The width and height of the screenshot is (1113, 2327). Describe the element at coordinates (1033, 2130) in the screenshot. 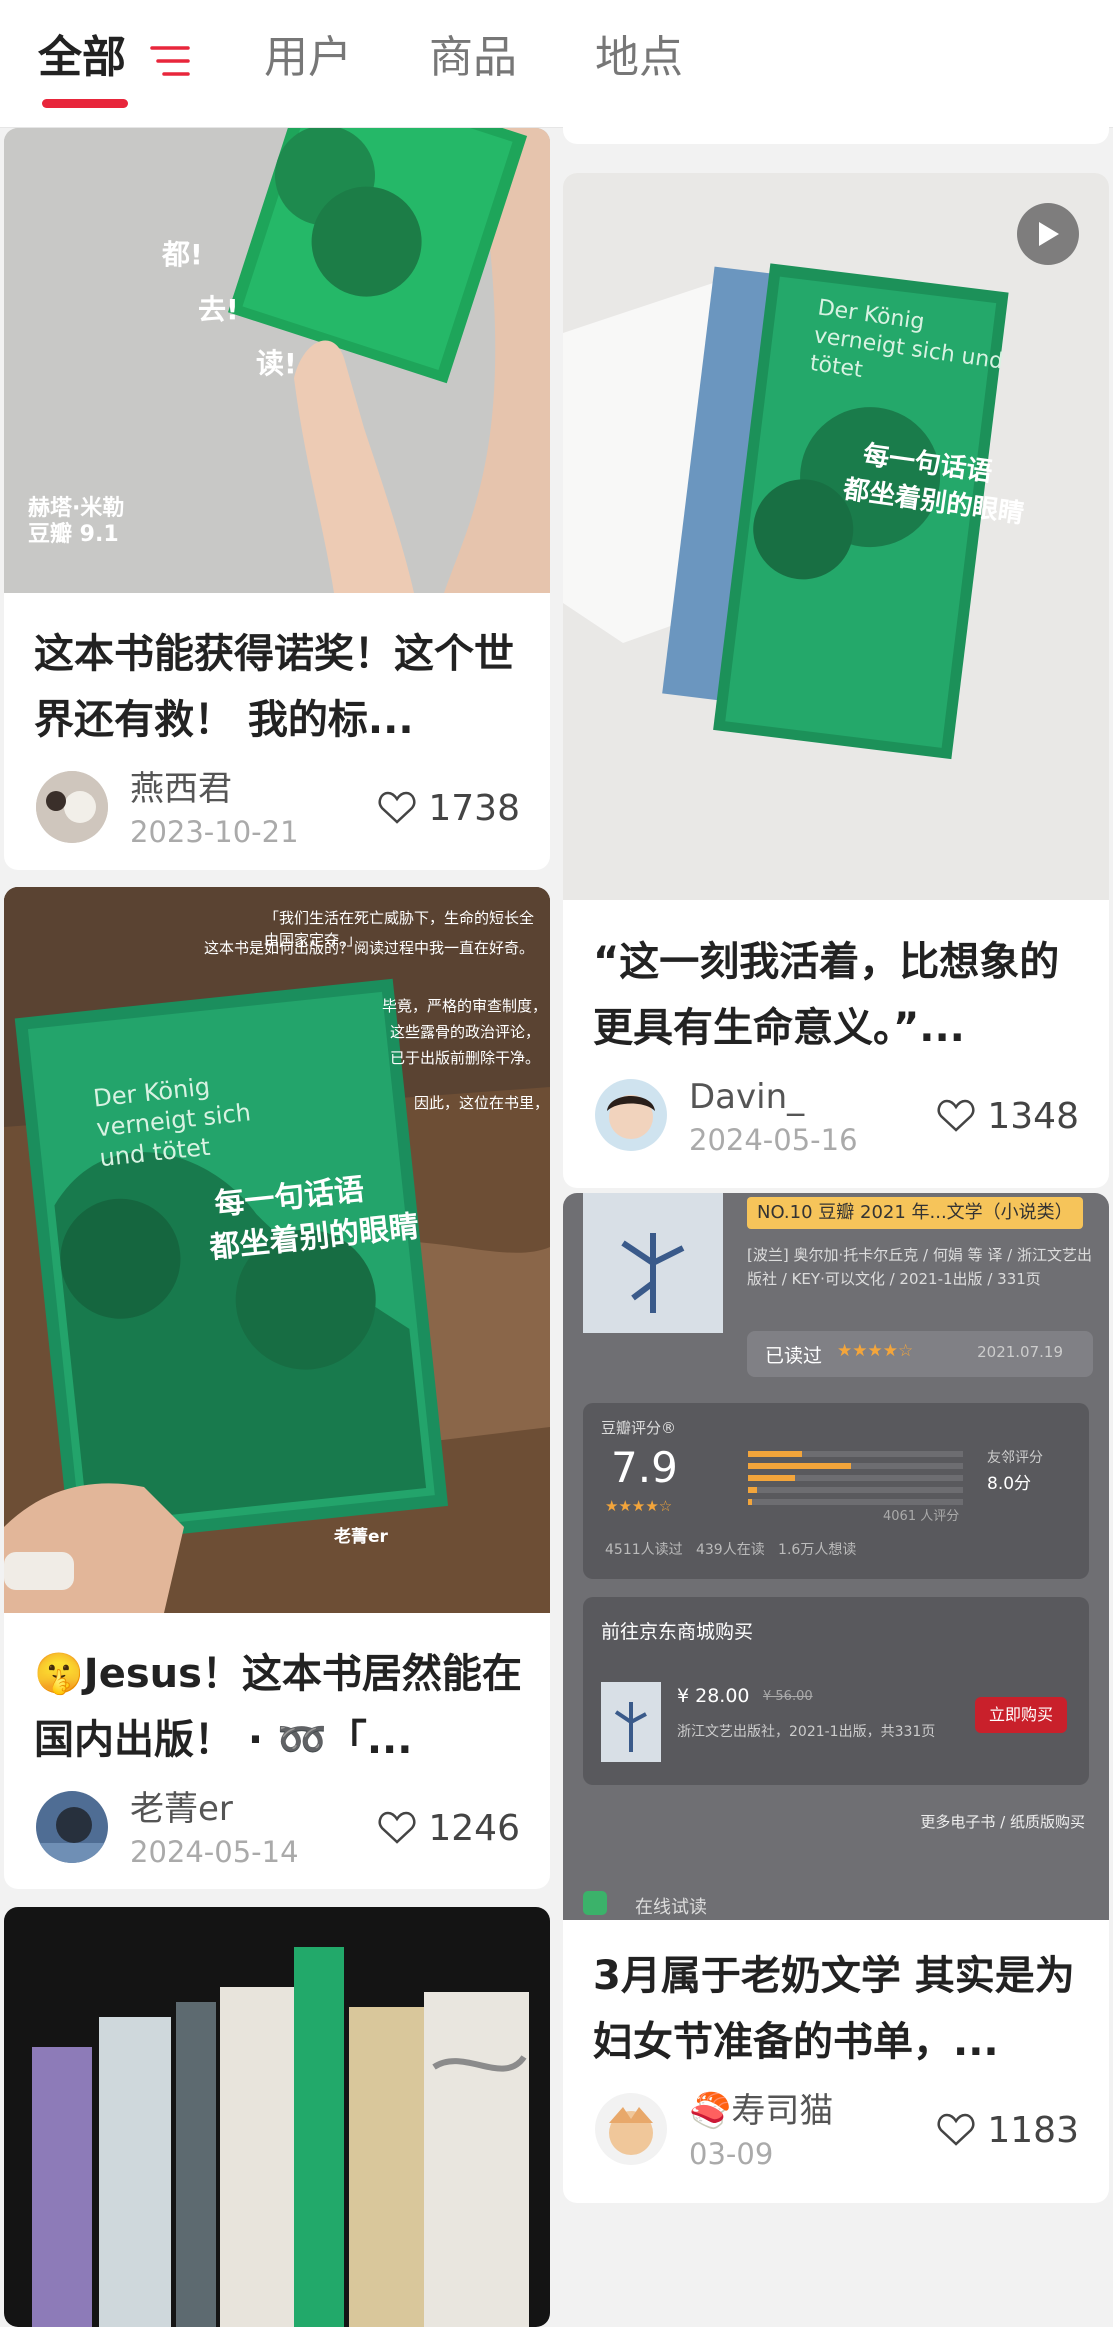

I see `like-count: 1183` at that location.